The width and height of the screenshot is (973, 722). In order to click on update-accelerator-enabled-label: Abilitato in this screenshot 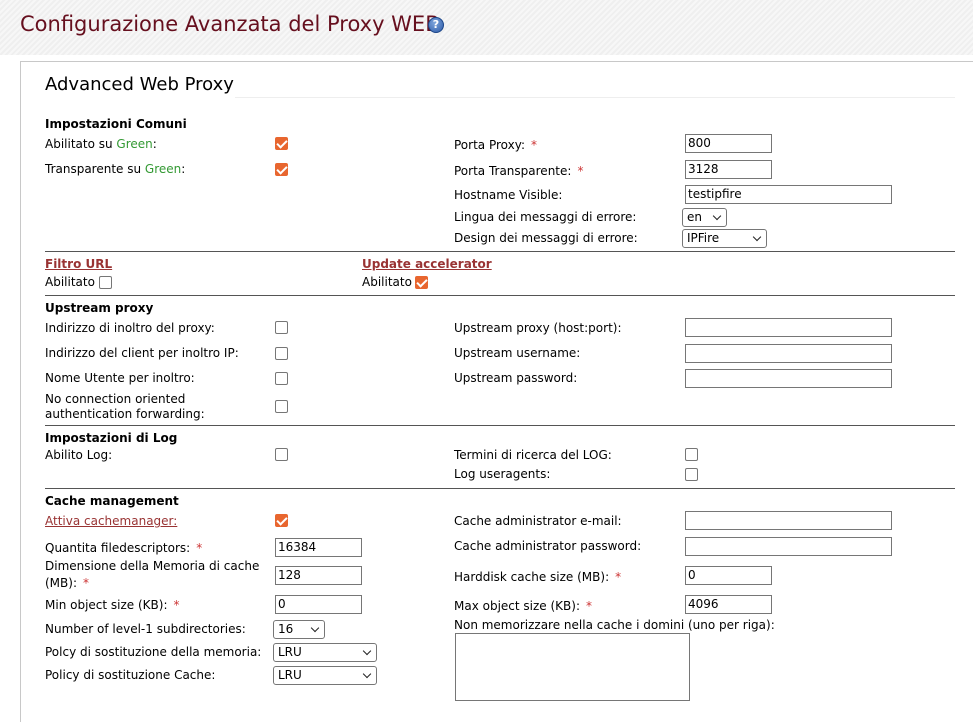, I will do `click(387, 282)`.